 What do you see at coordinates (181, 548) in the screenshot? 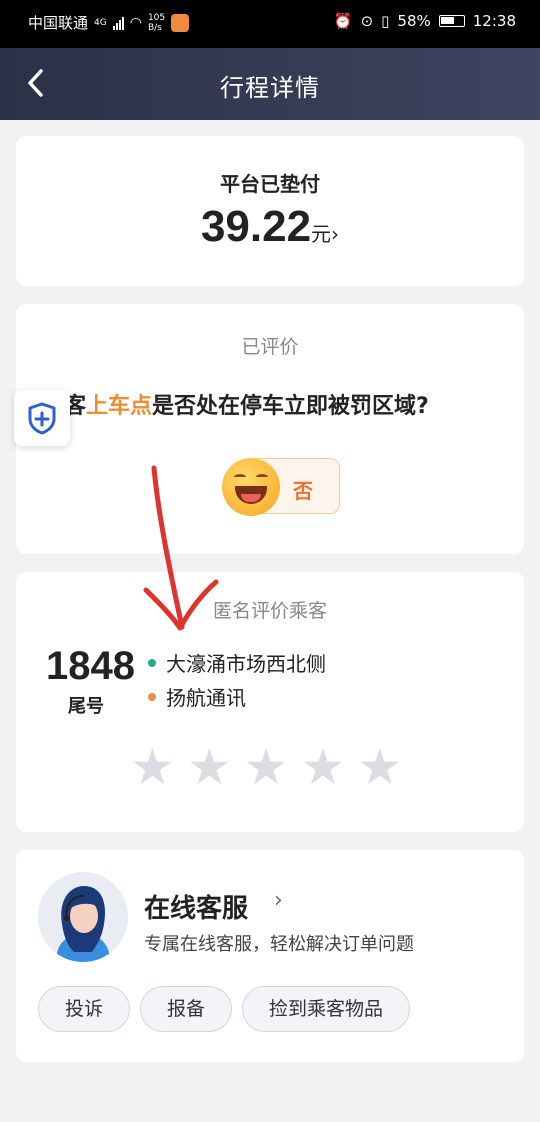
I see `red-arrow-annotation` at bounding box center [181, 548].